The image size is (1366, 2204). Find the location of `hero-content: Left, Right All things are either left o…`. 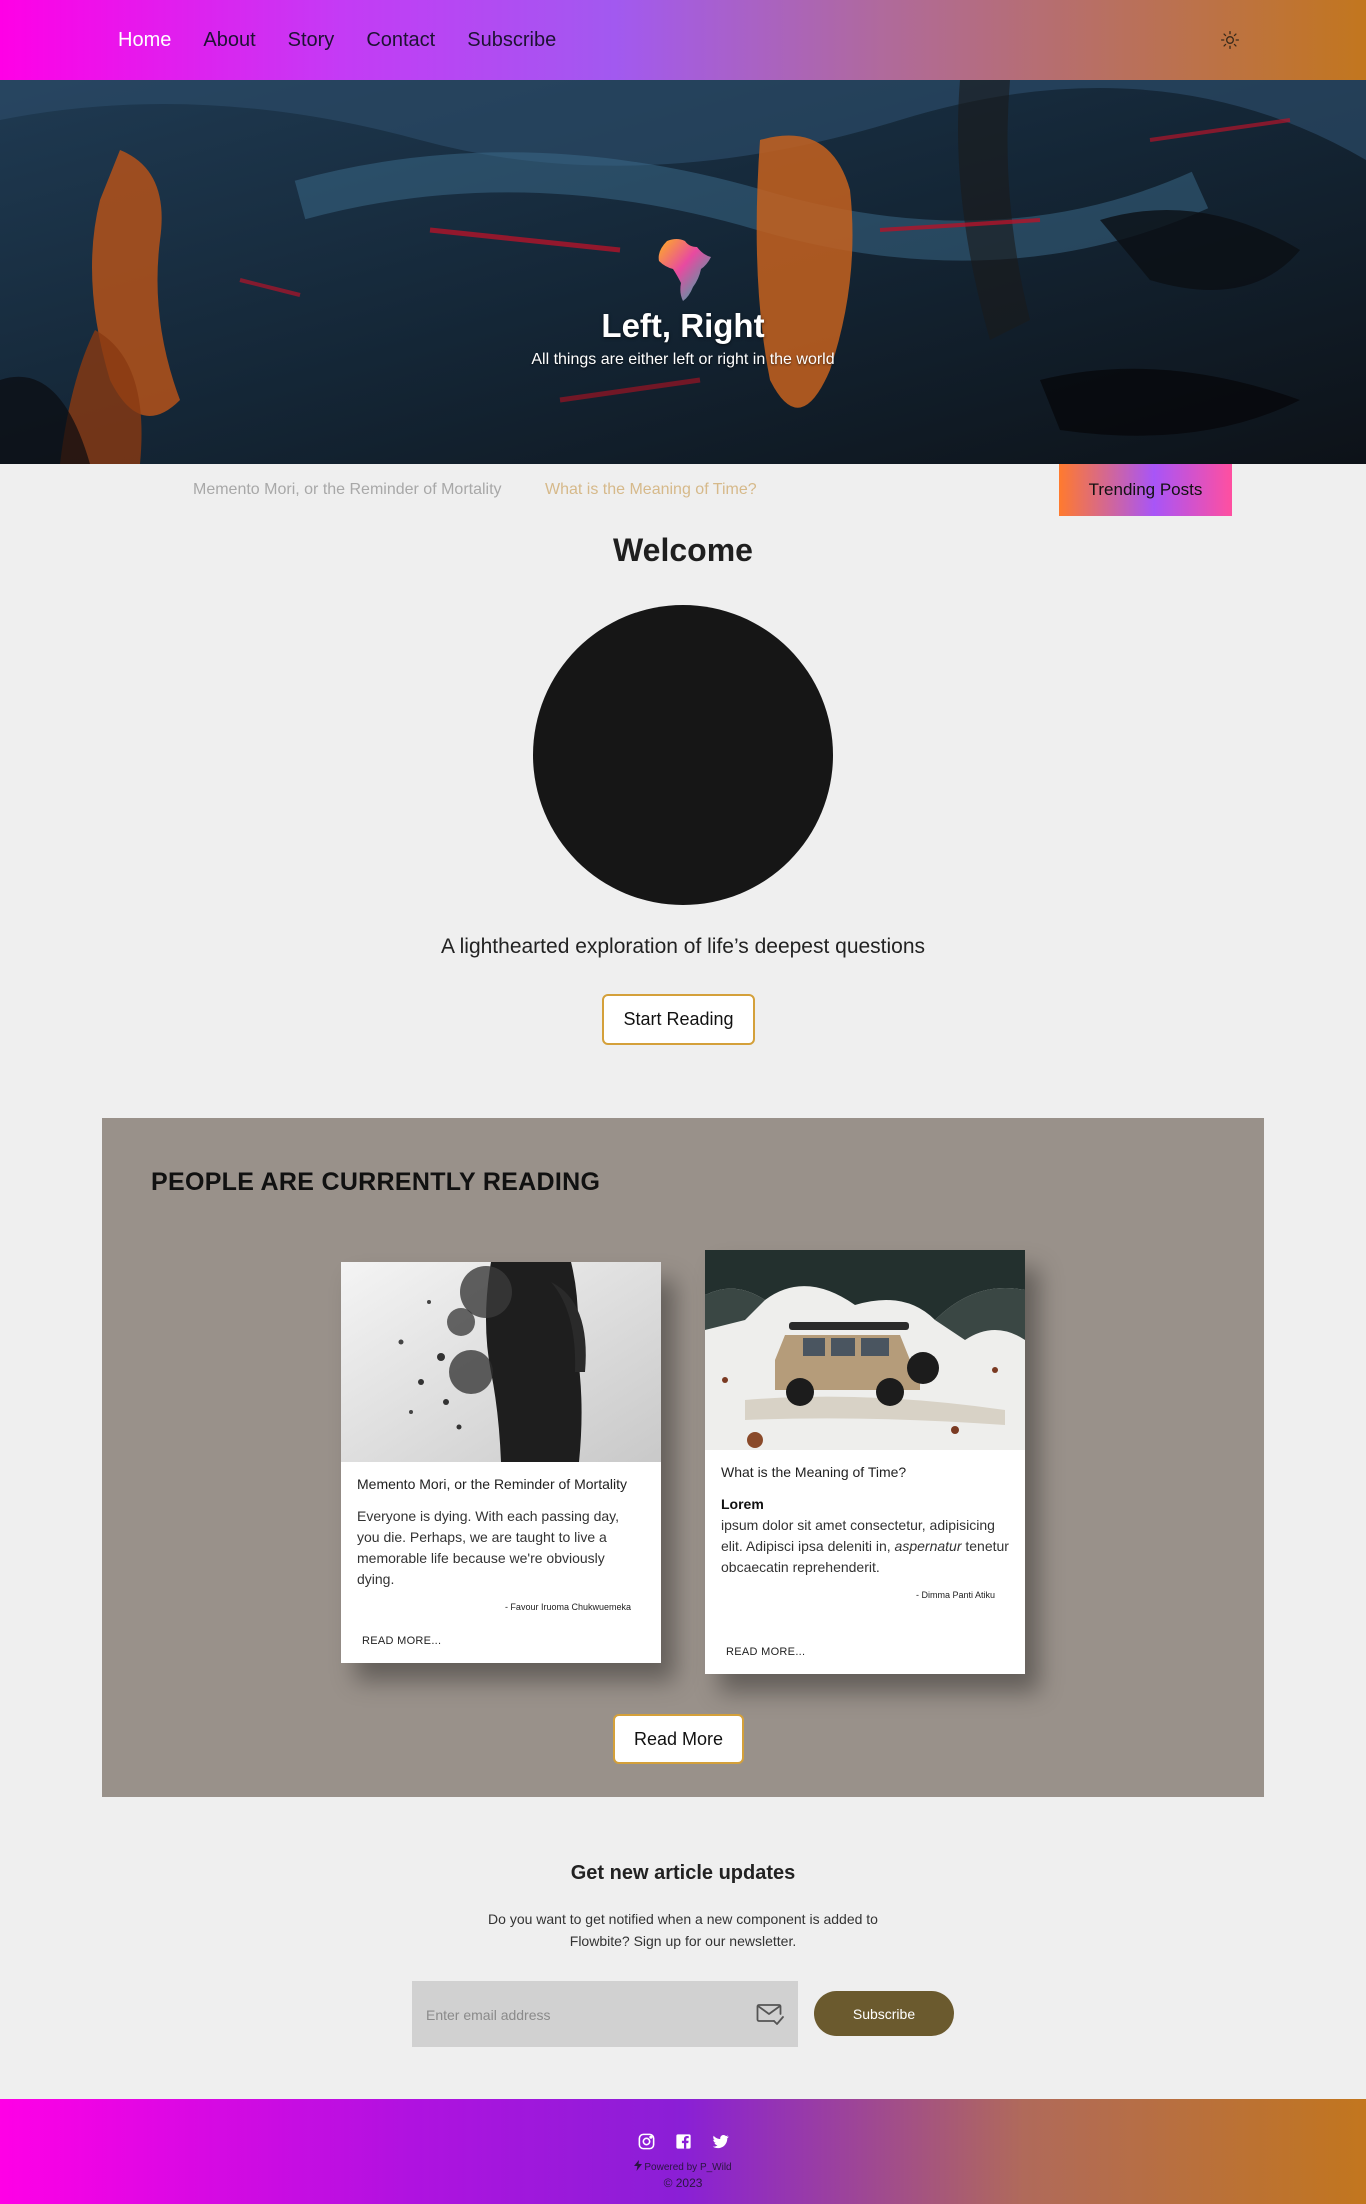

hero-content: Left, Right All things are either left o… is located at coordinates (683, 302).